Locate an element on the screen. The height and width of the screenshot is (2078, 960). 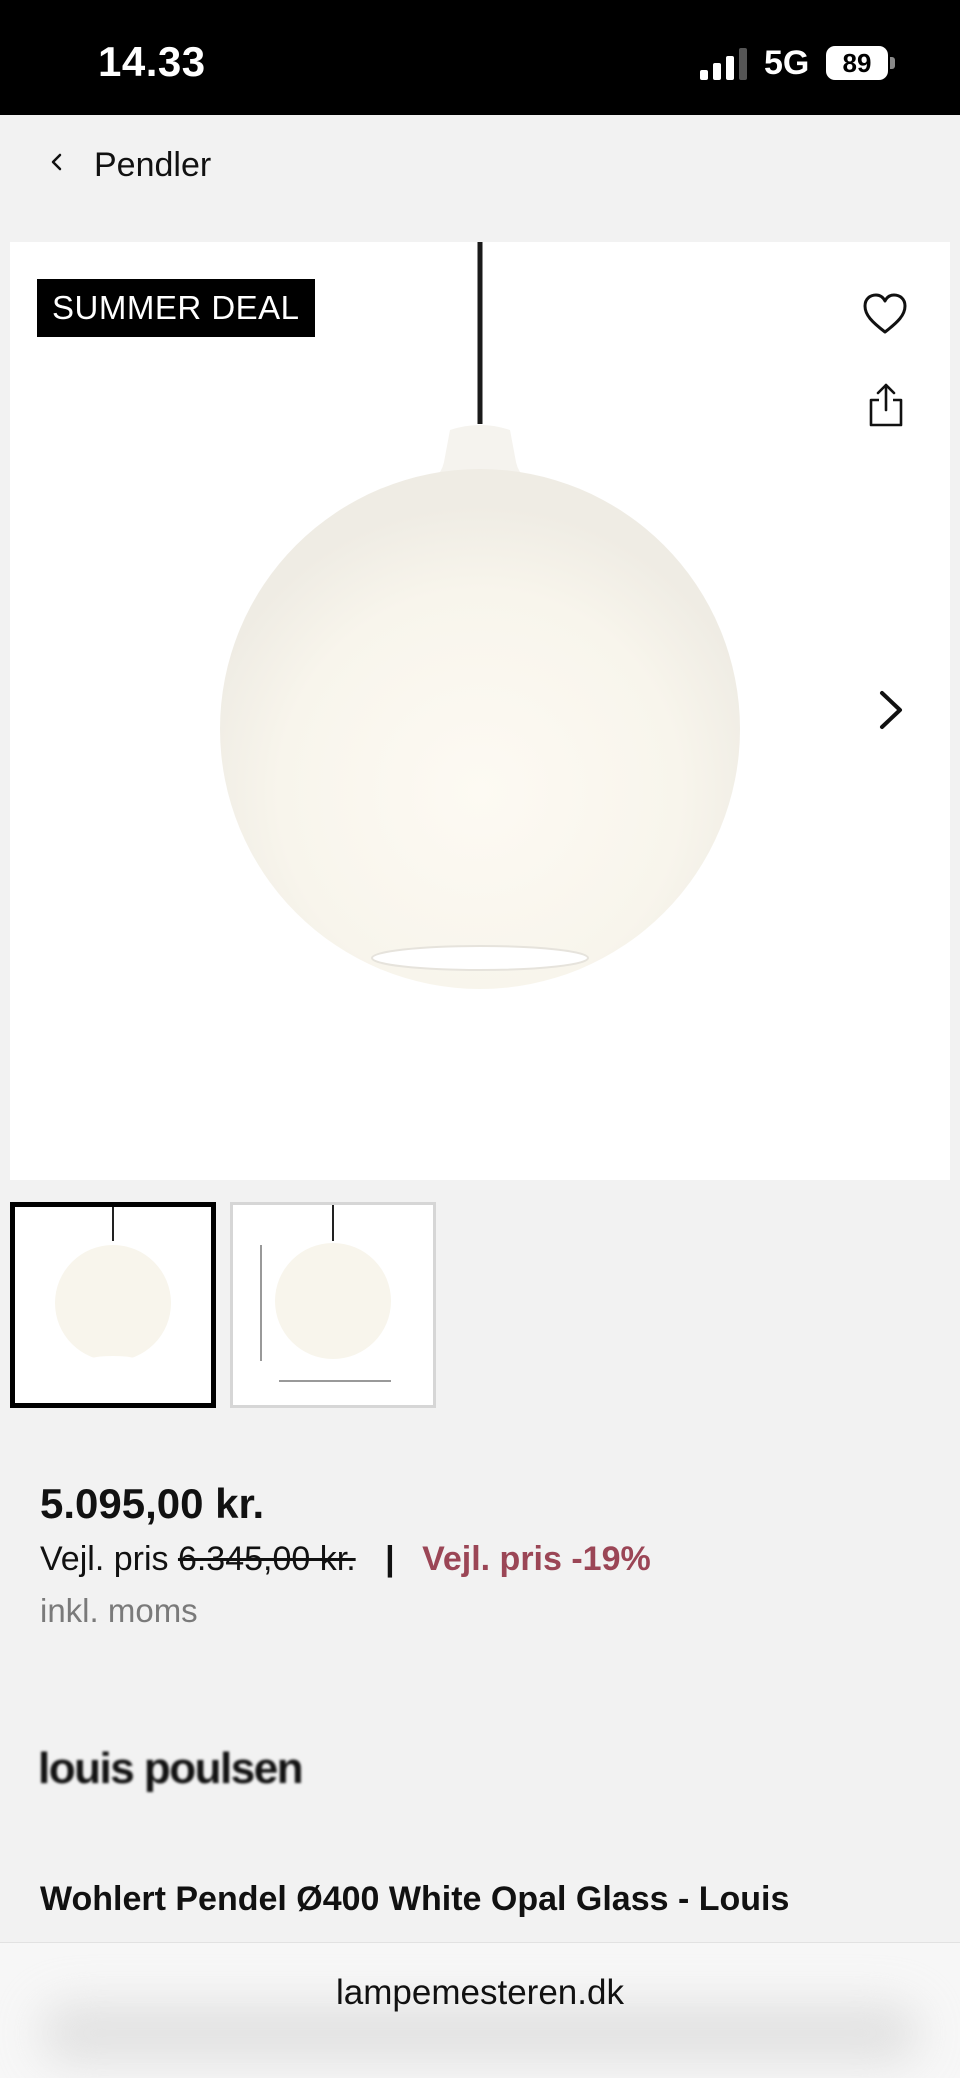
rrp-label: Vejl. pris is located at coordinates (104, 1559).